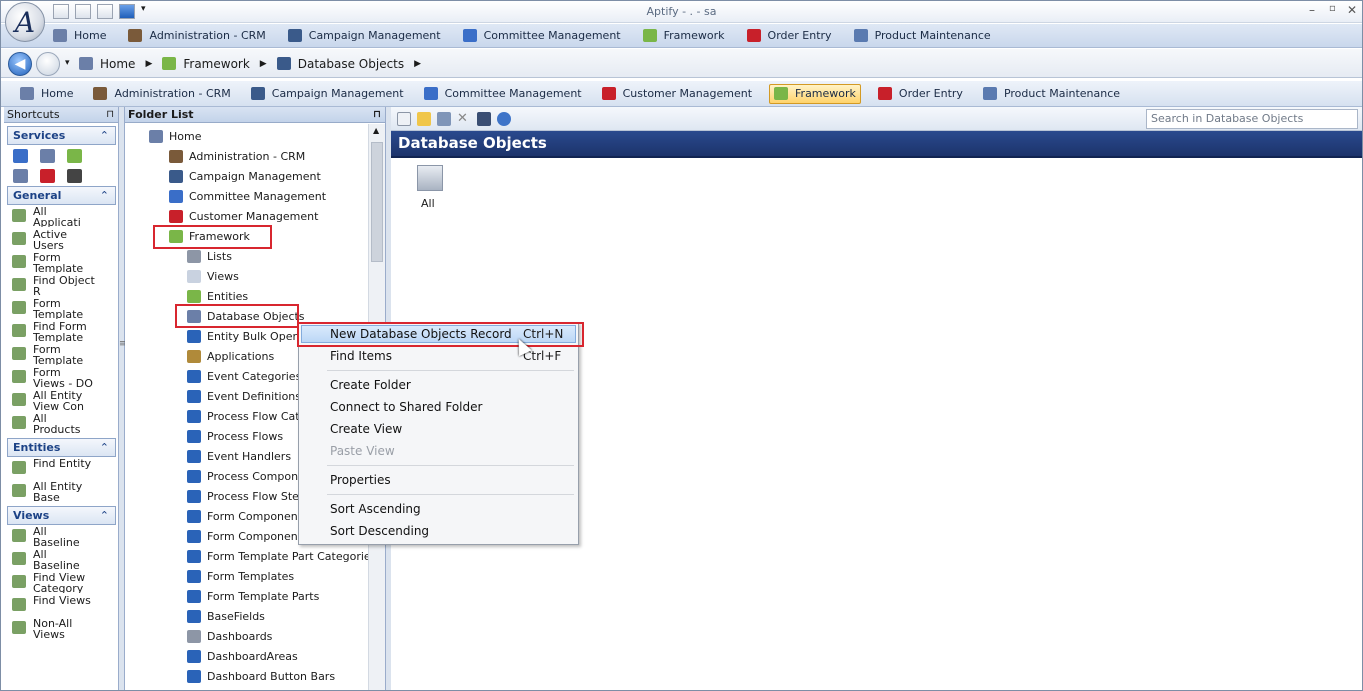 The height and width of the screenshot is (691, 1363). Describe the element at coordinates (161, 94) in the screenshot. I see `toolbar2-item: Administration - CRM` at that location.